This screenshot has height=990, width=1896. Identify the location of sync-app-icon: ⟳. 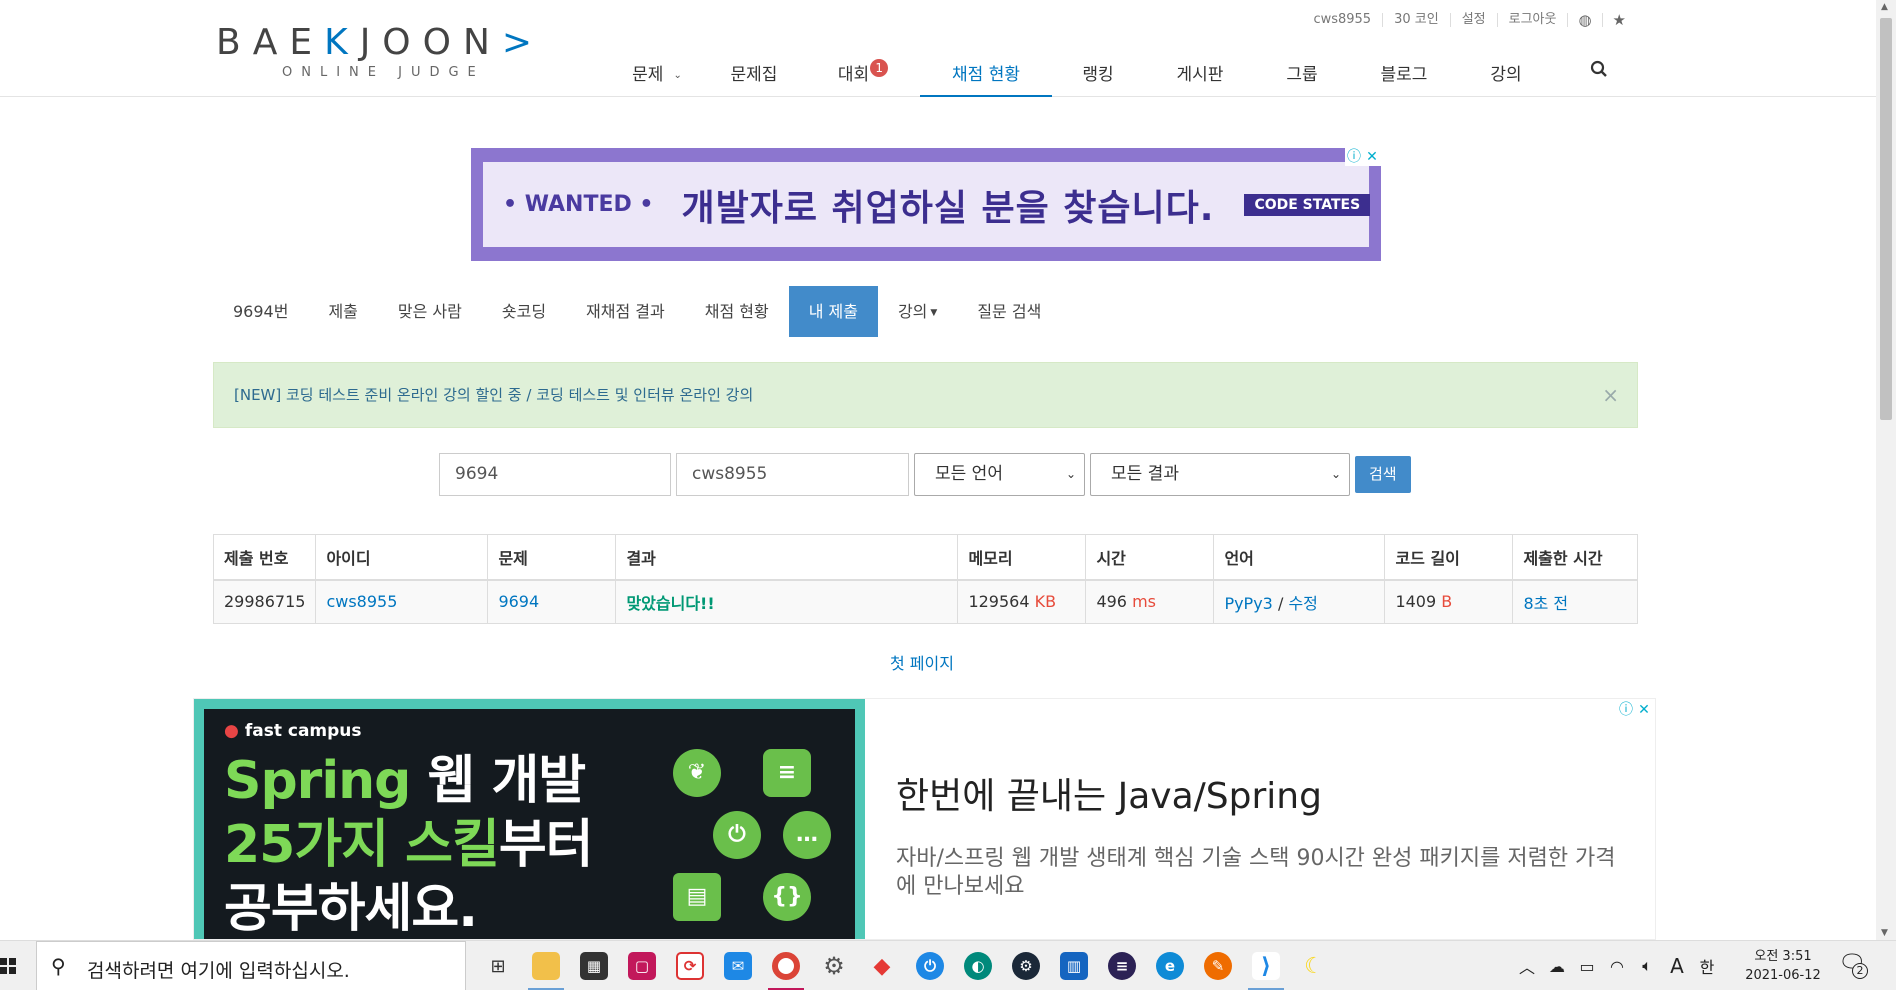
(690, 965).